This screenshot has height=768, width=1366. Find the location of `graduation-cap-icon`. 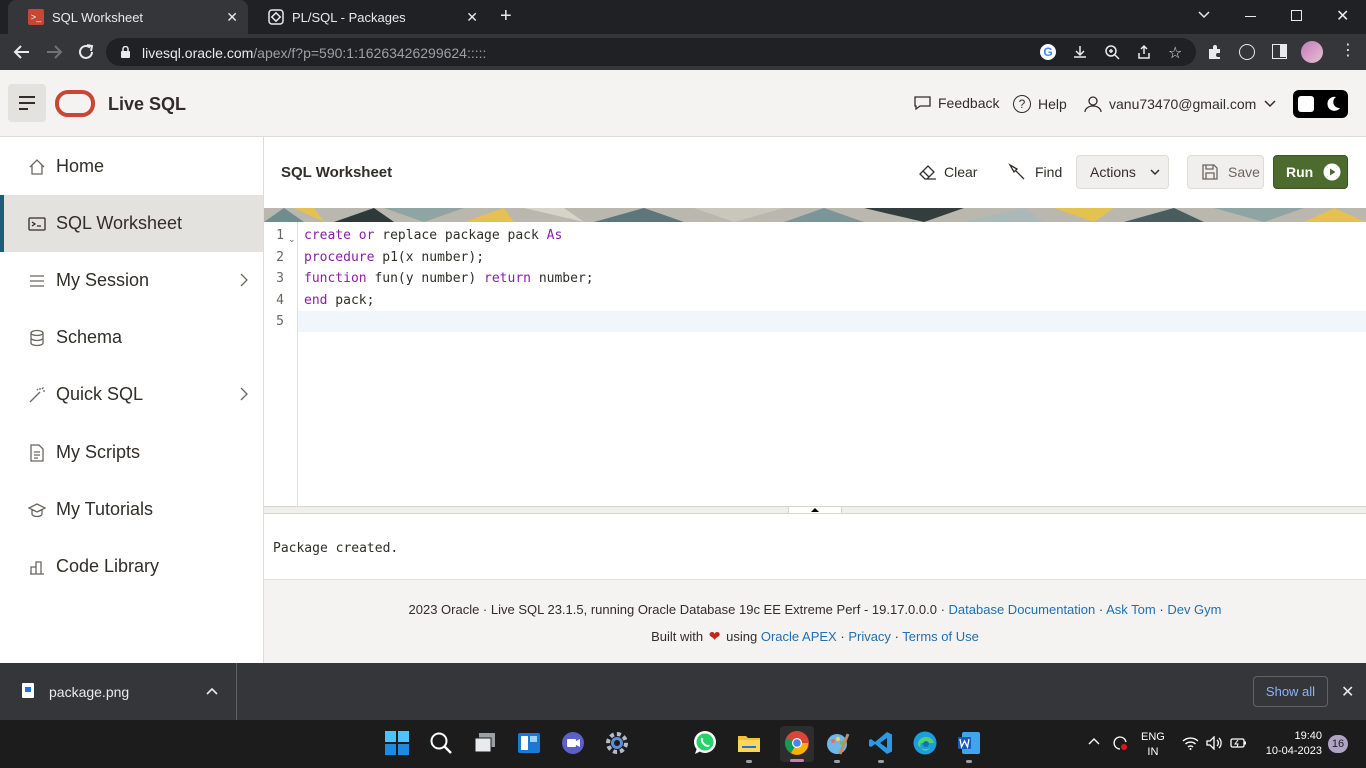

graduation-cap-icon is located at coordinates (37, 510).